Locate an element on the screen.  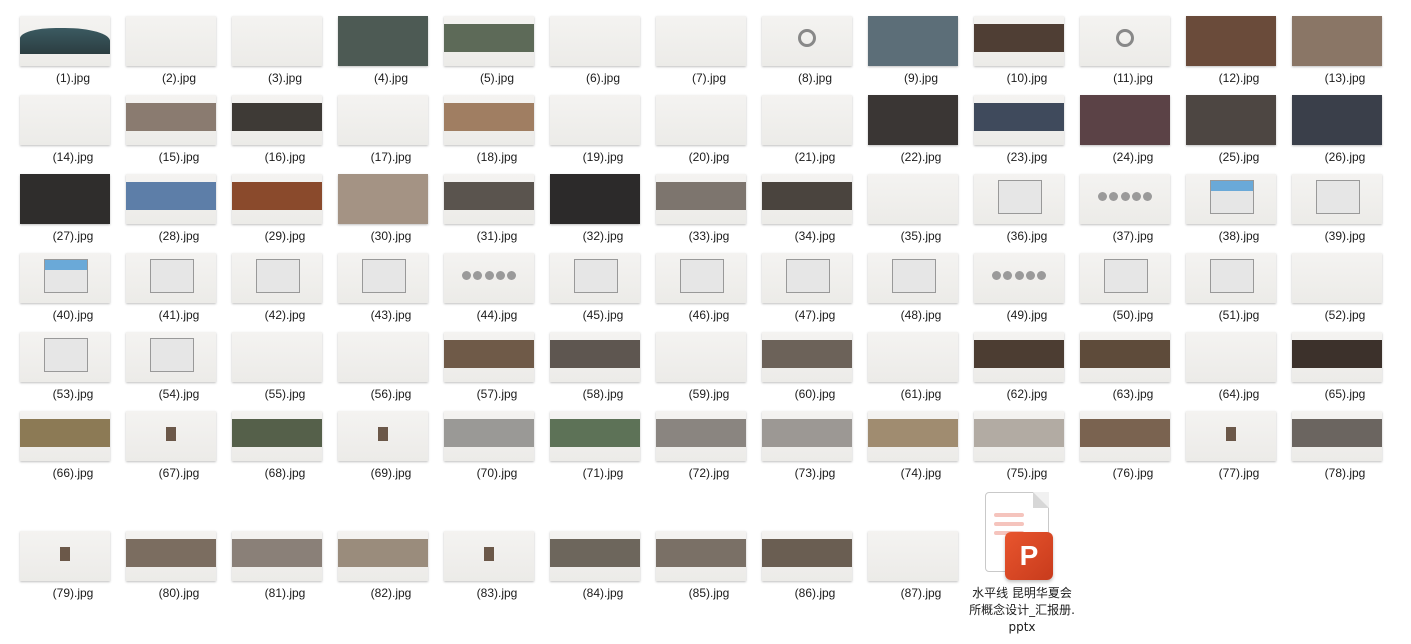
file-item: (14).jpg is located at coordinates (59, 132).